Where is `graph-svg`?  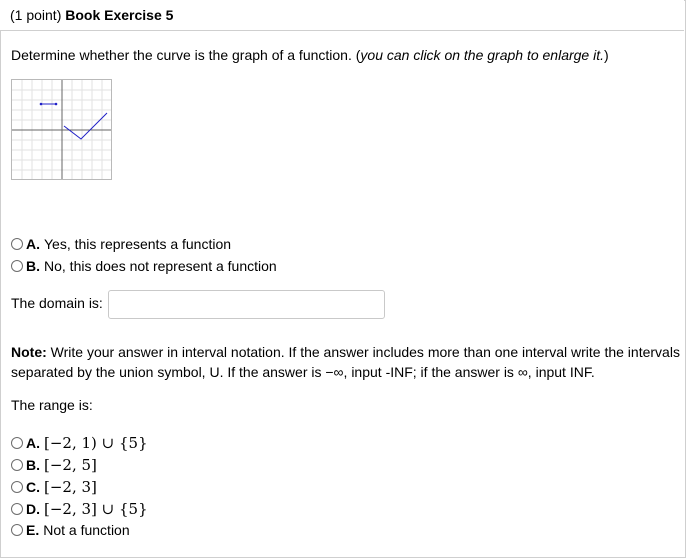 graph-svg is located at coordinates (61, 129).